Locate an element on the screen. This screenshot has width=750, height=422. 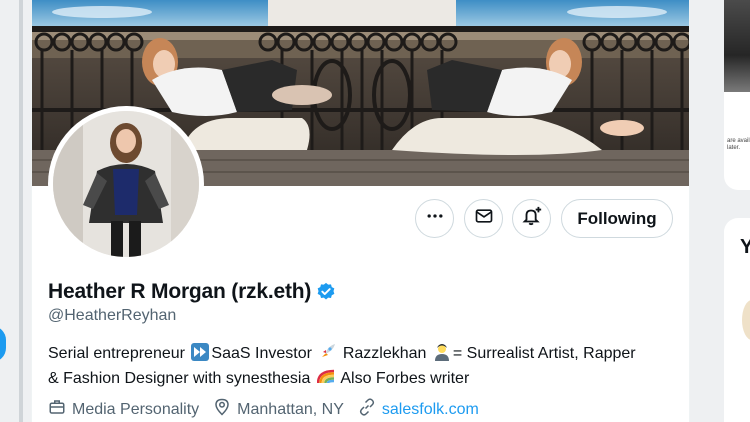
compose-button-edge is located at coordinates (3, 344).